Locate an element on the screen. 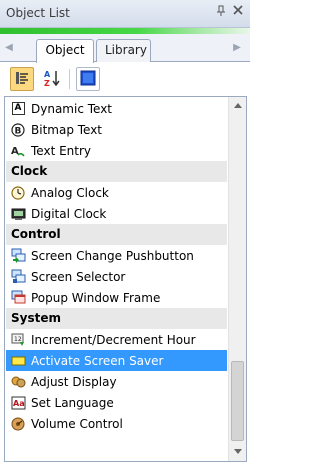 This screenshot has height=465, width=320. screen-selector-icon is located at coordinates (18, 277).